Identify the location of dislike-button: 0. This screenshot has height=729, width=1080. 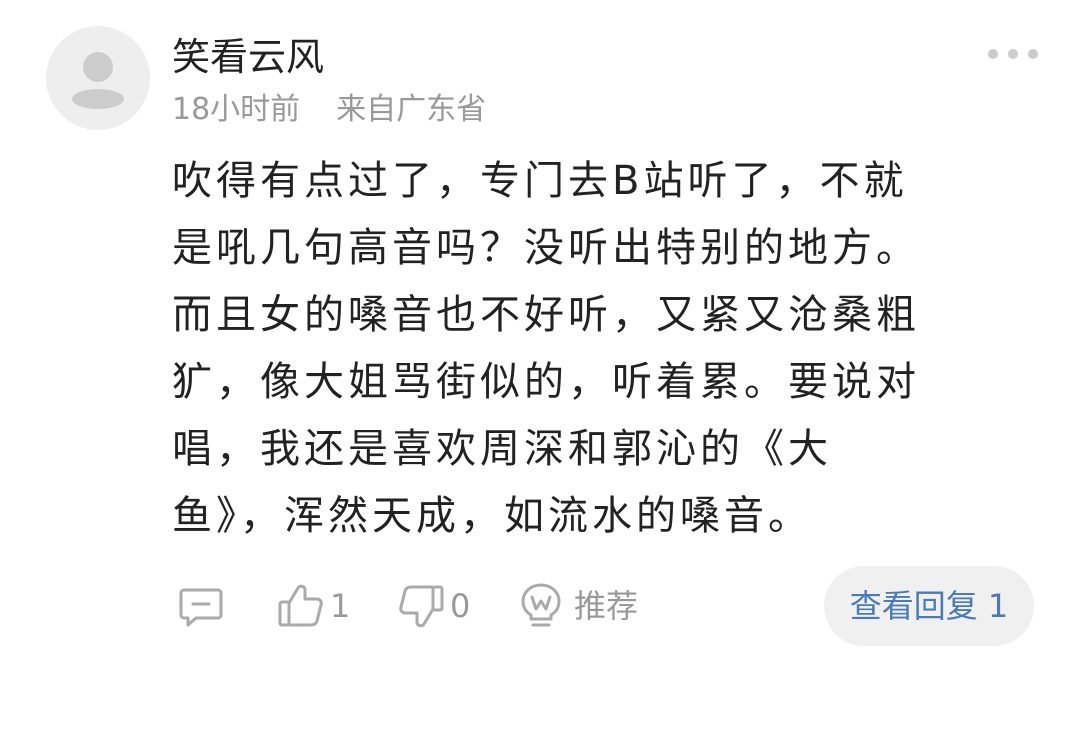
(433, 606).